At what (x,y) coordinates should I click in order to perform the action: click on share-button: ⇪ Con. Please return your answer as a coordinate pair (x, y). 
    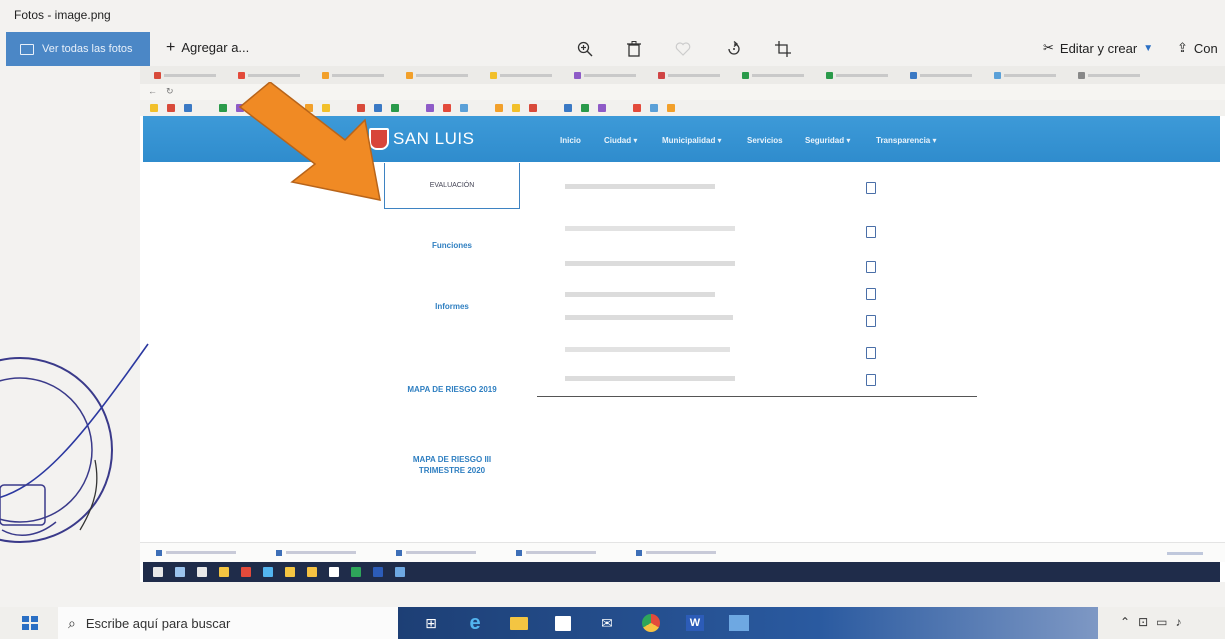
    Looking at the image, I should click on (1197, 48).